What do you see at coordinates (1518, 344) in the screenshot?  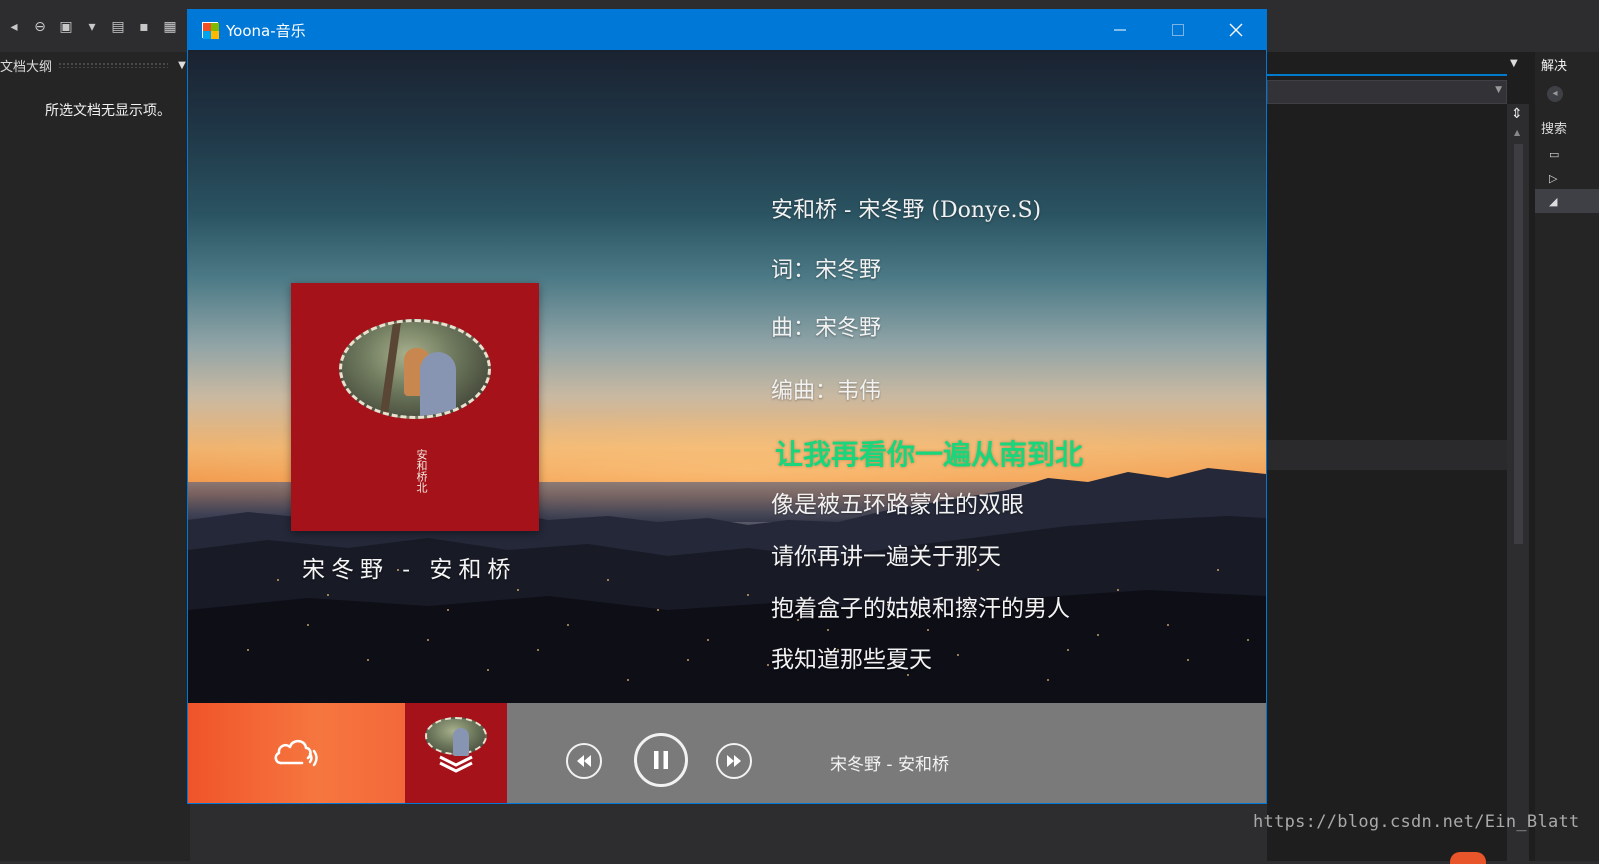 I see `scrollbar-thumb` at bounding box center [1518, 344].